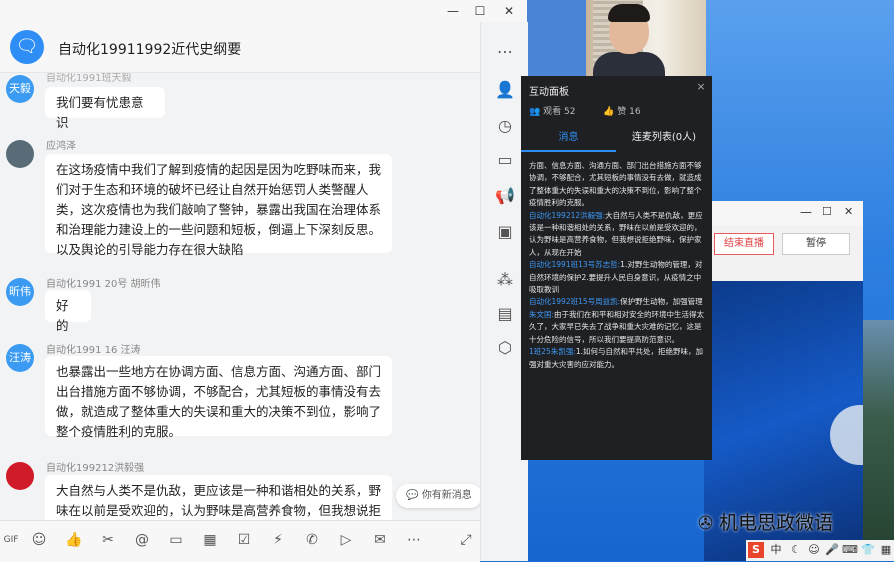  What do you see at coordinates (505, 126) in the screenshot?
I see `history-icon: ◷` at bounding box center [505, 126].